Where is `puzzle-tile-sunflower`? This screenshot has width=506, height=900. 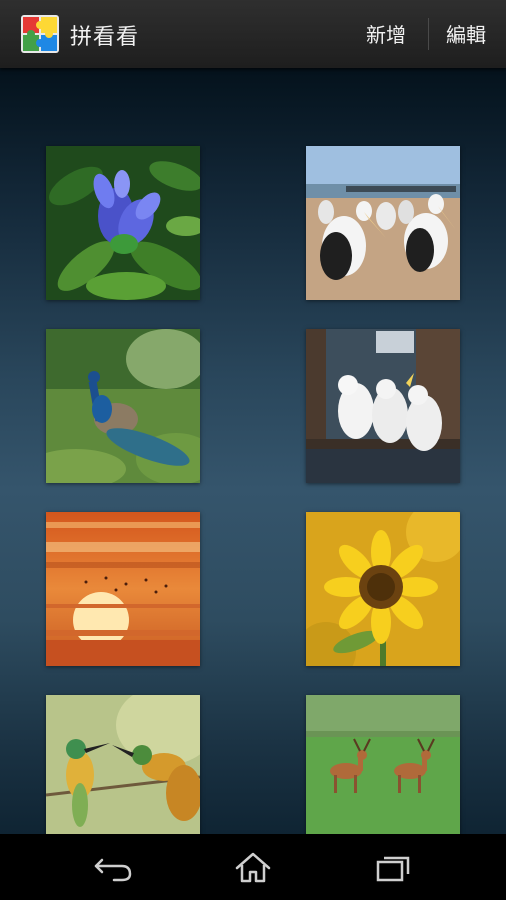
puzzle-tile-sunflower is located at coordinates (383, 589).